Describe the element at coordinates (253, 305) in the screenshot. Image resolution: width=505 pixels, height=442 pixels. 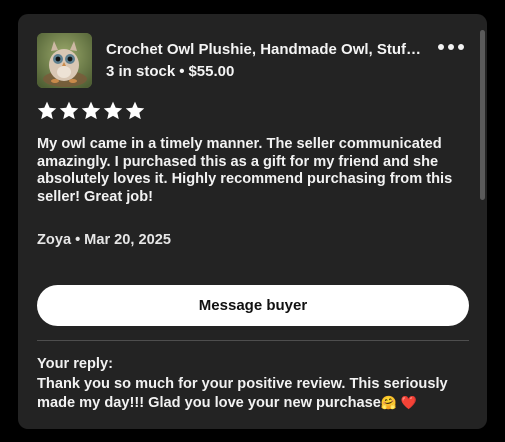
I see `message-buyer-button: Message buyer` at that location.